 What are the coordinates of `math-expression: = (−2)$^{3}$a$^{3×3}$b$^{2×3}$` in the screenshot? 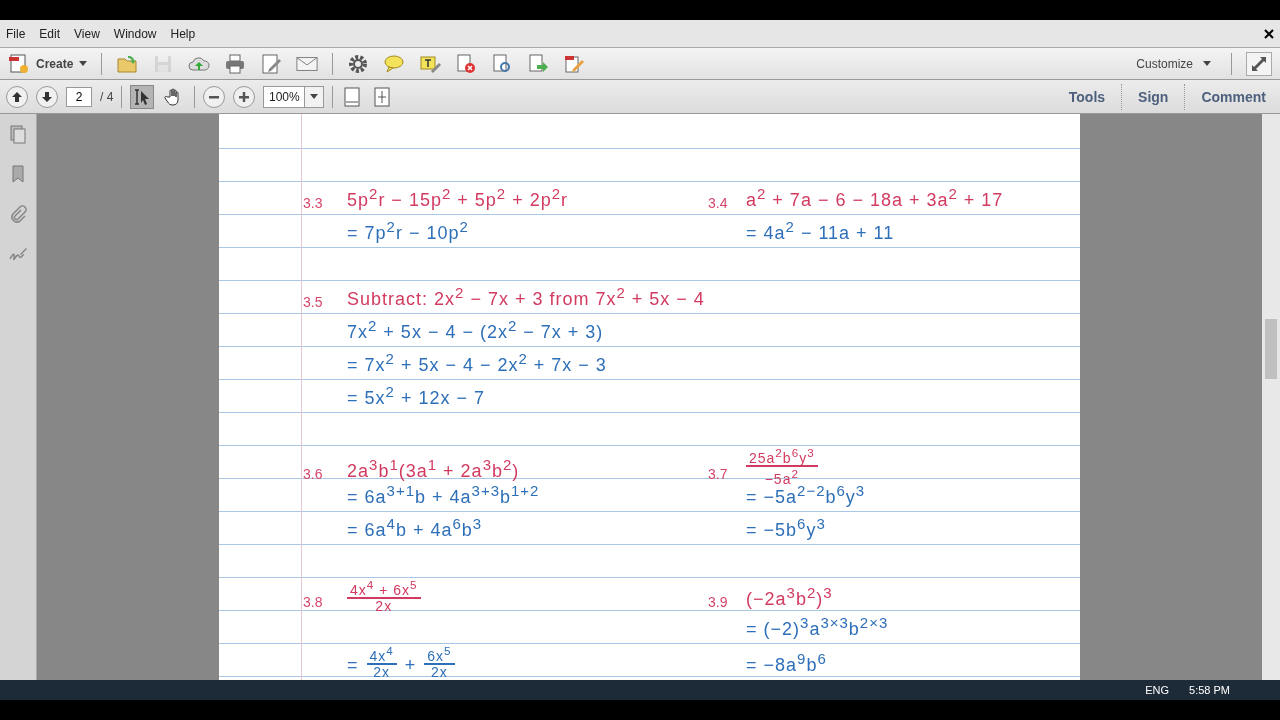 It's located at (817, 627).